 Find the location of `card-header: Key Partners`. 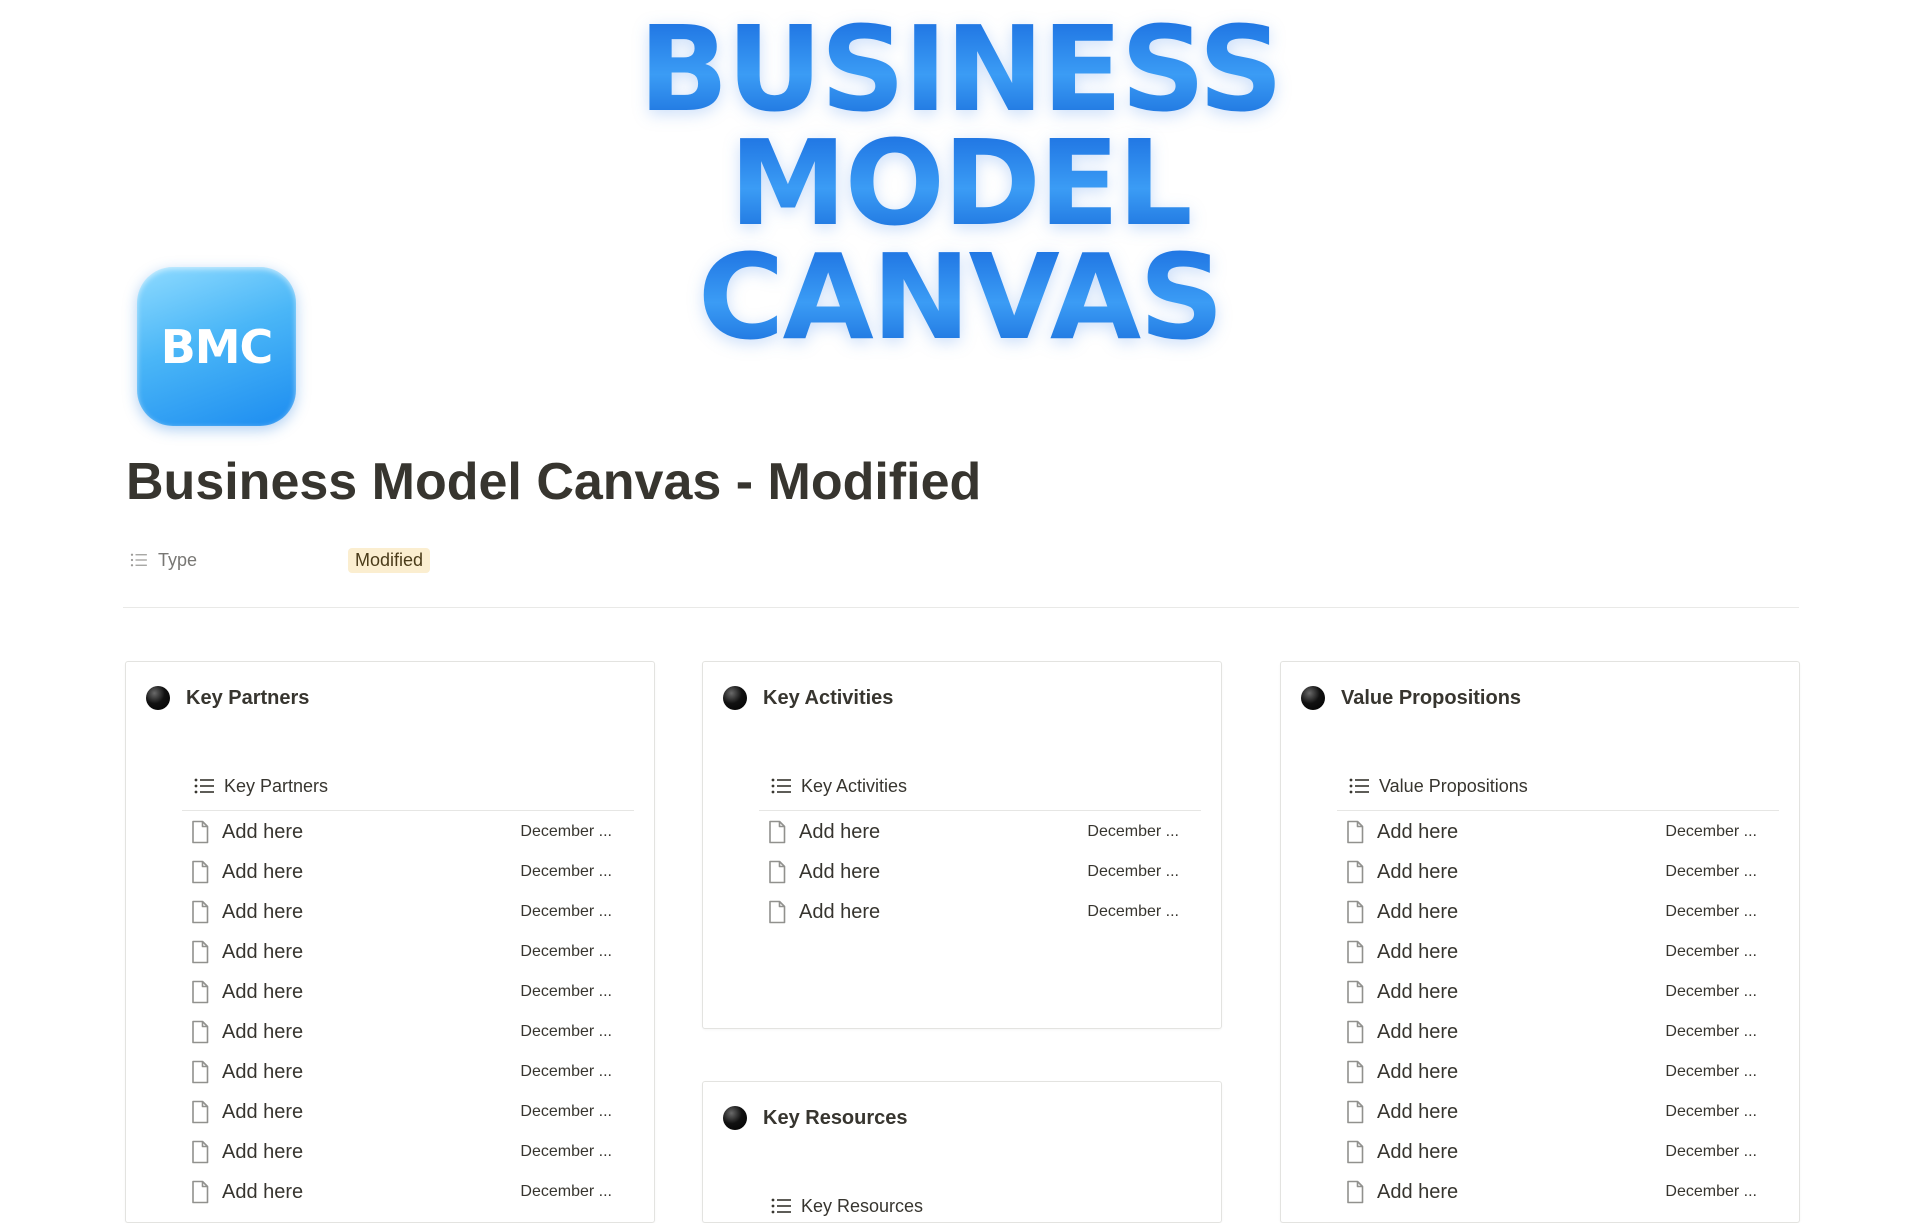

card-header: Key Partners is located at coordinates (227, 698).